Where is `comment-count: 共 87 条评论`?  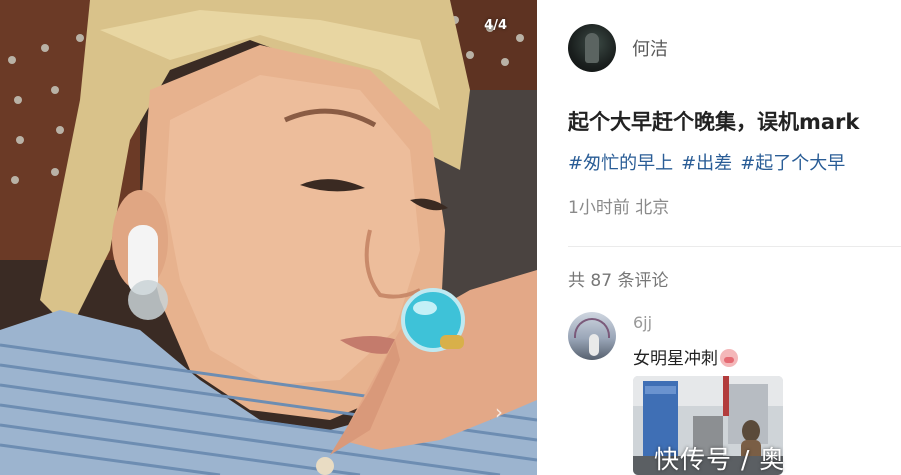 comment-count: 共 87 条评论 is located at coordinates (618, 281).